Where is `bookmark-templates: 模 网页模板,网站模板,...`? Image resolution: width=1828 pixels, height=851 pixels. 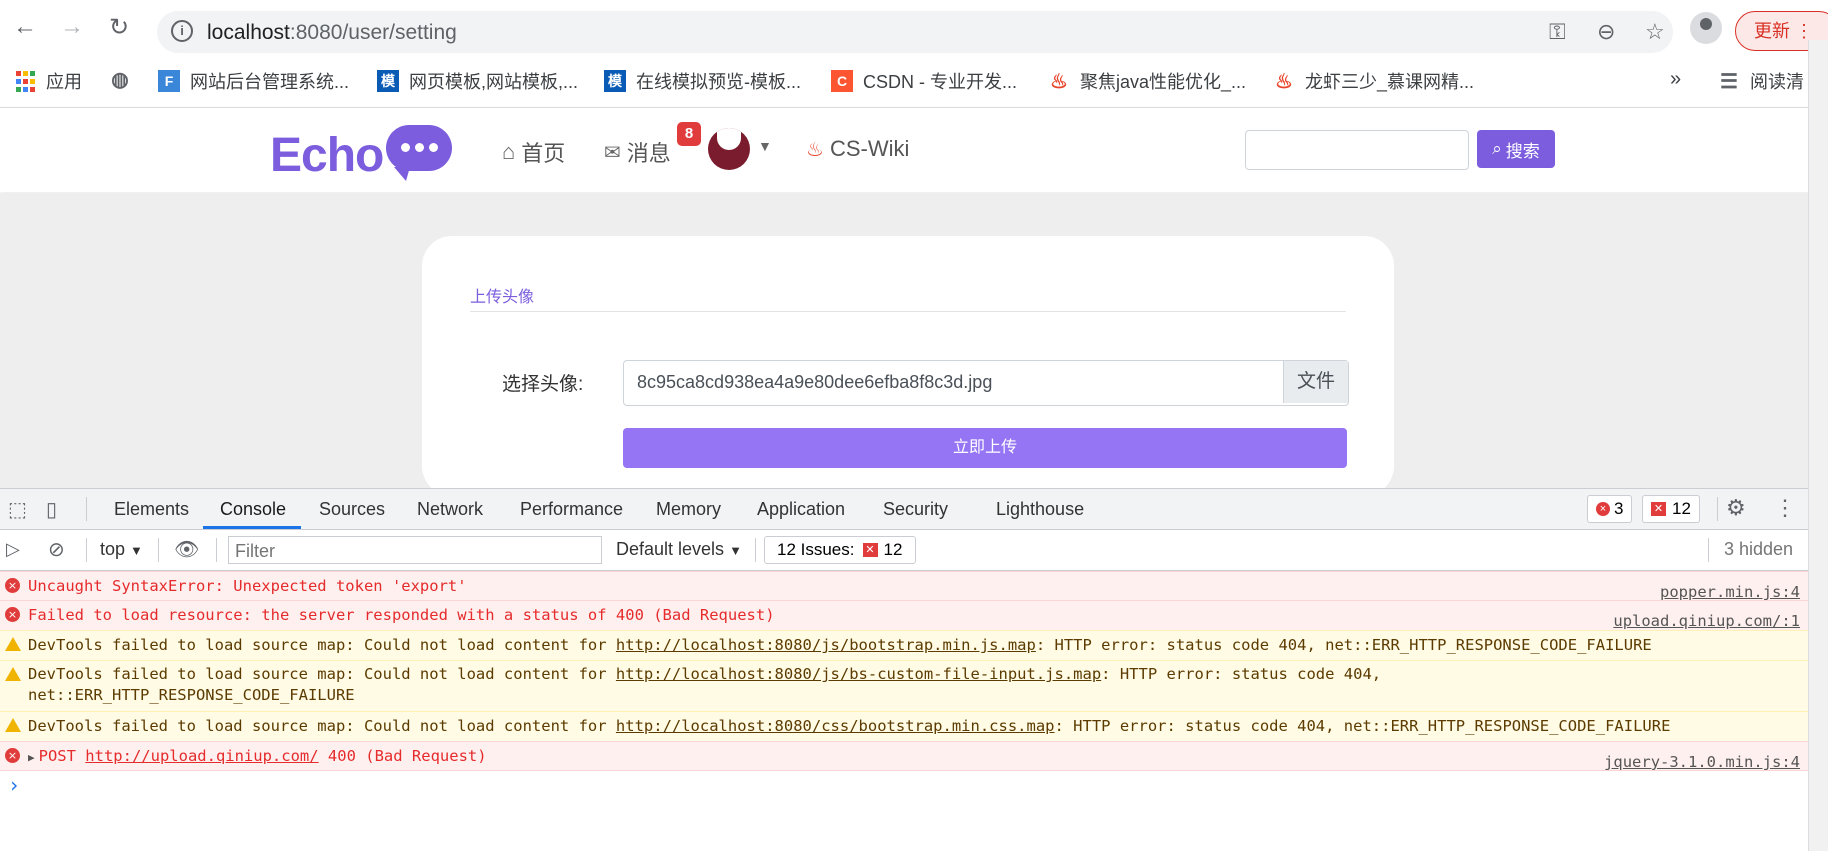 bookmark-templates: 模 网页模板,网站模板,... is located at coordinates (477, 81).